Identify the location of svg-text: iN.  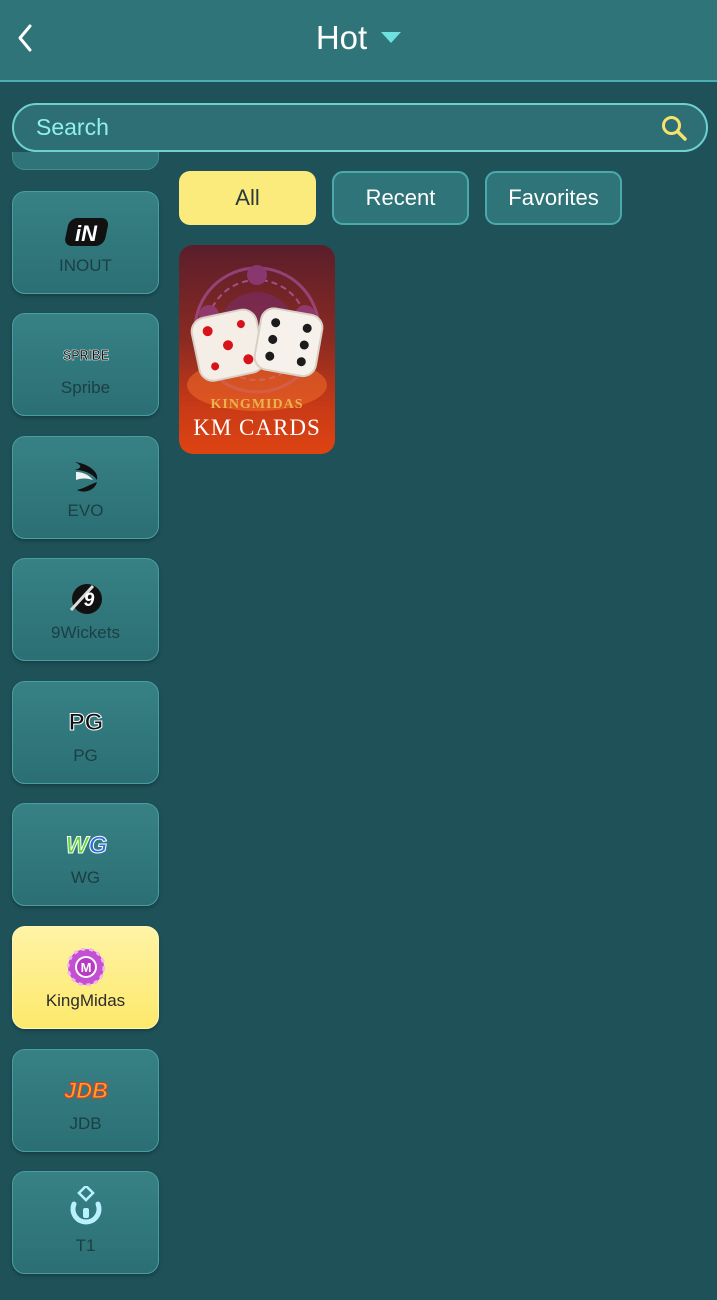
(86, 233).